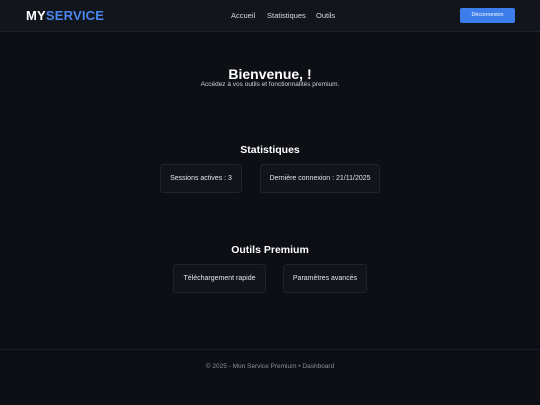 The width and height of the screenshot is (540, 405). I want to click on last-login-card: Dernière connexion : 21/11/2025, so click(320, 178).